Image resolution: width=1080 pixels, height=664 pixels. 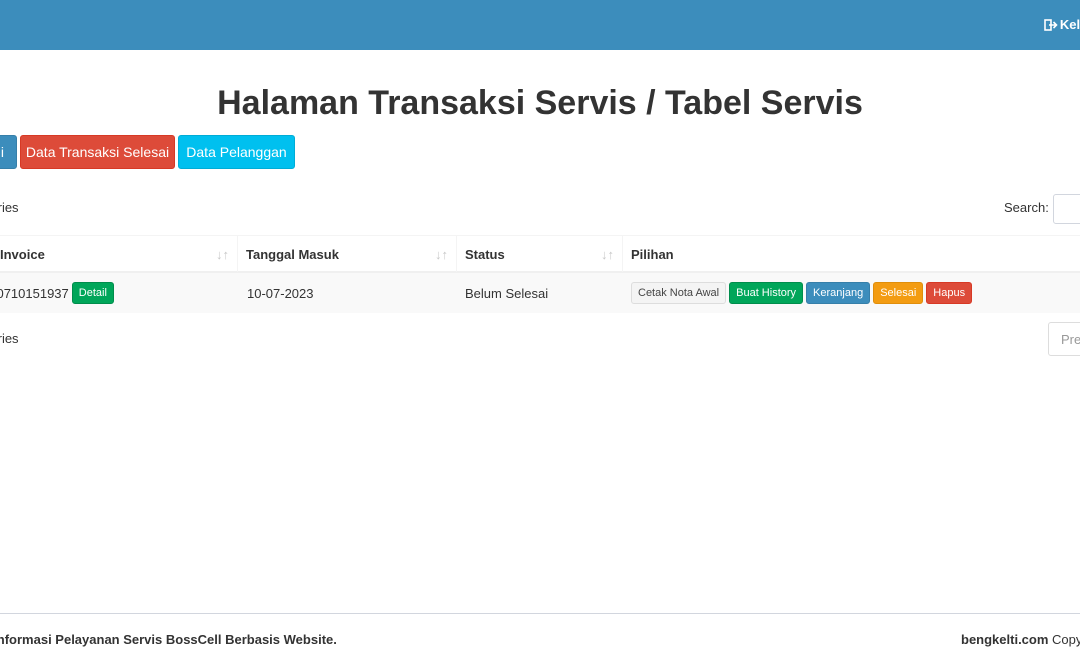 What do you see at coordinates (766, 293) in the screenshot?
I see `create-history-button: Buat History` at bounding box center [766, 293].